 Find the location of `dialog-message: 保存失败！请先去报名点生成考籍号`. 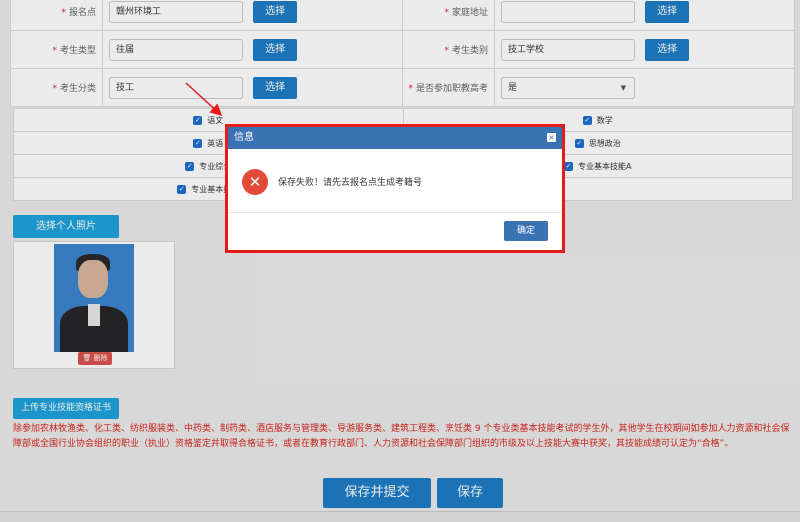

dialog-message: 保存失败！请先去报名点生成考籍号 is located at coordinates (350, 183).